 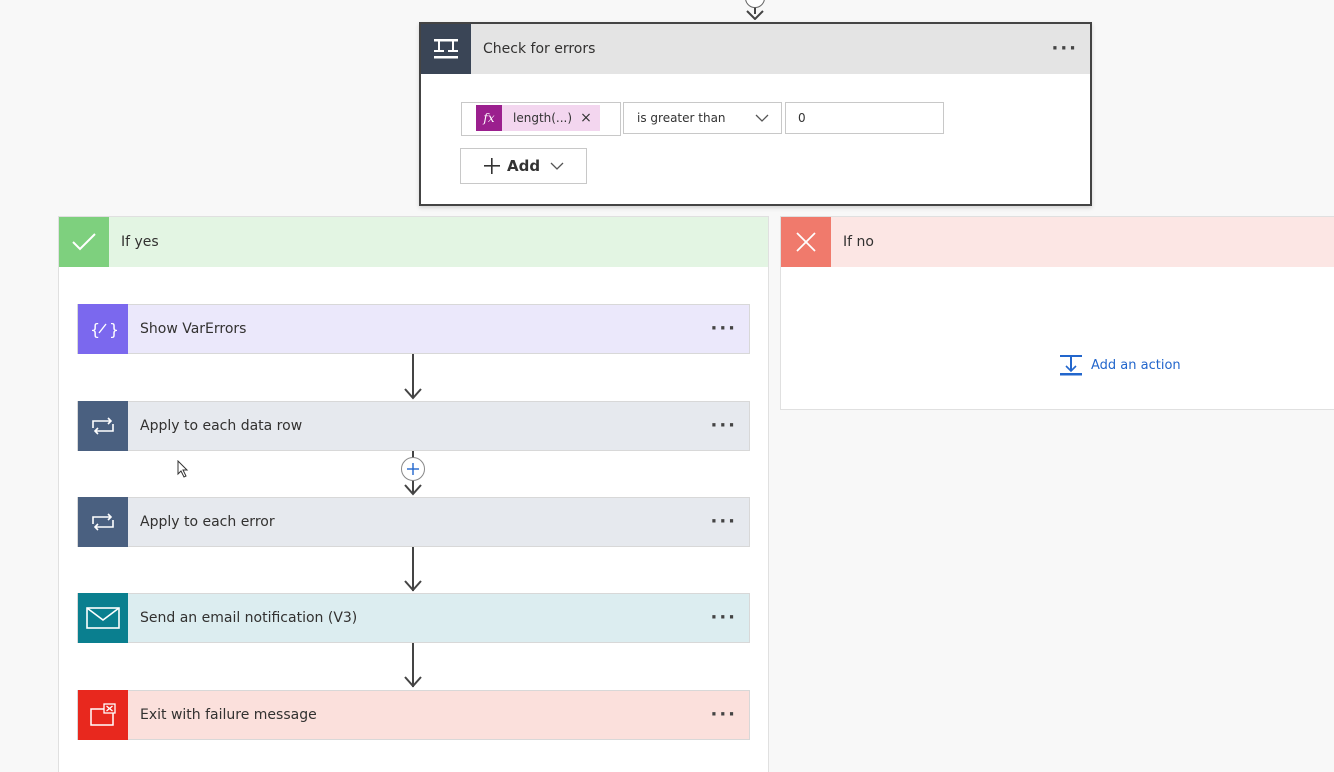 What do you see at coordinates (802, 118) in the screenshot?
I see `value-input-text: 0` at bounding box center [802, 118].